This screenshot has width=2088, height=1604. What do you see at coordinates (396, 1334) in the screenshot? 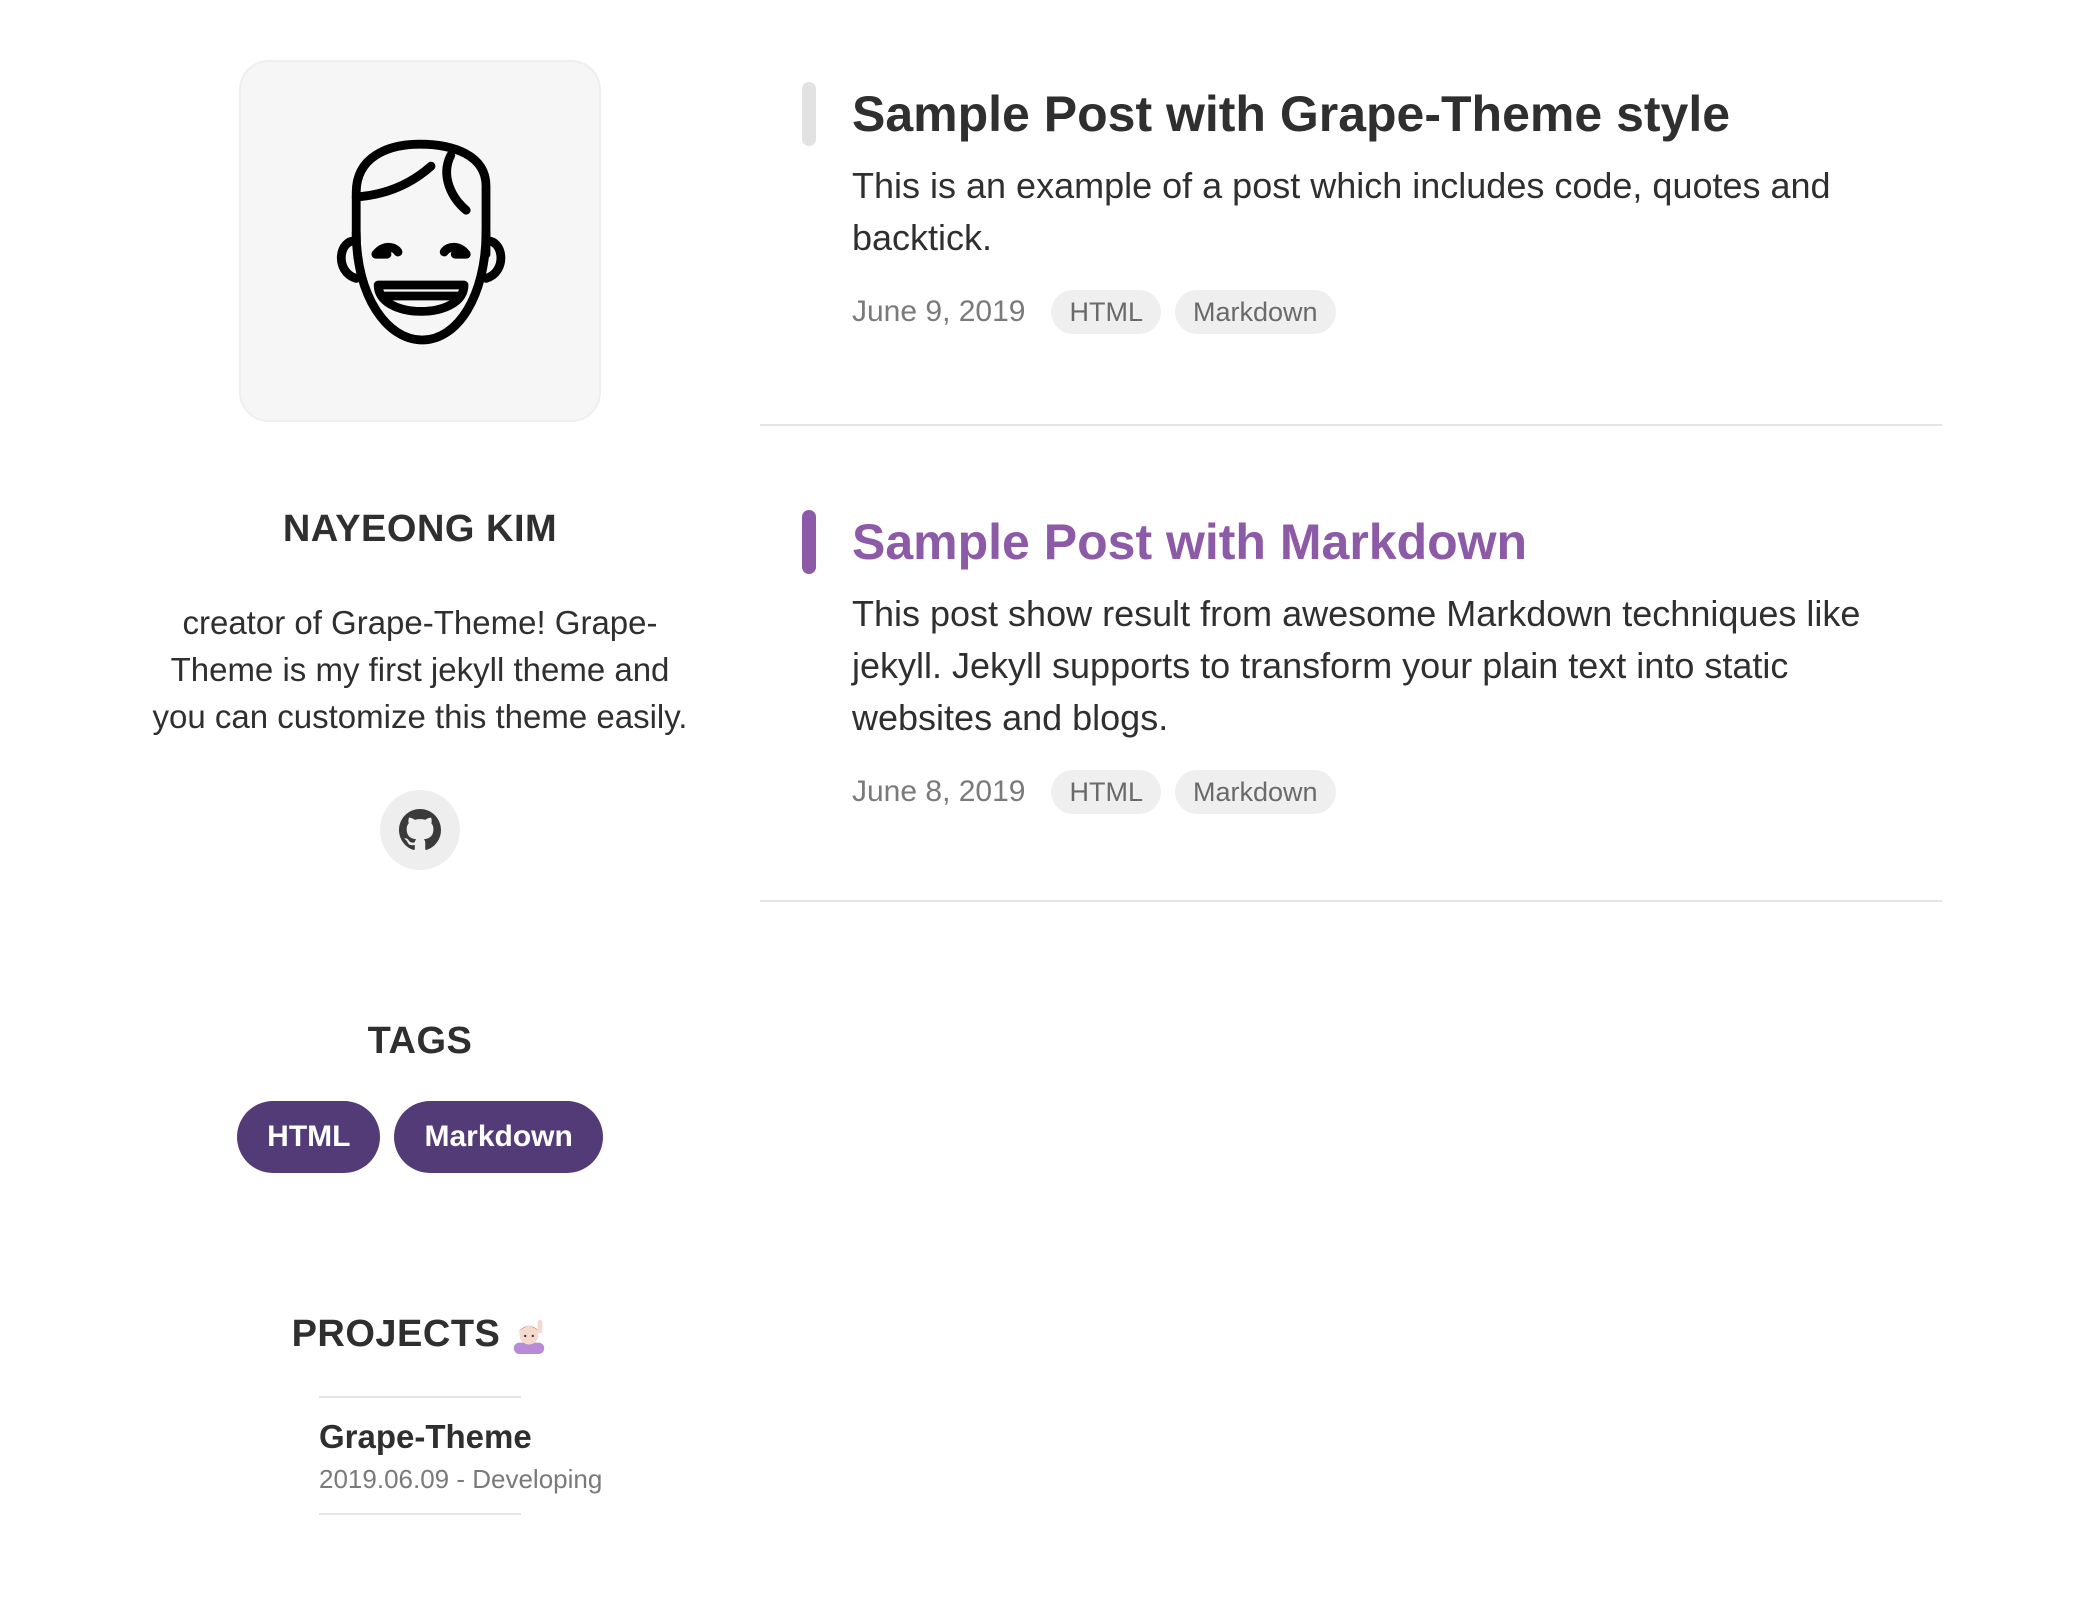
I see `projects-title: PROJECTS` at bounding box center [396, 1334].